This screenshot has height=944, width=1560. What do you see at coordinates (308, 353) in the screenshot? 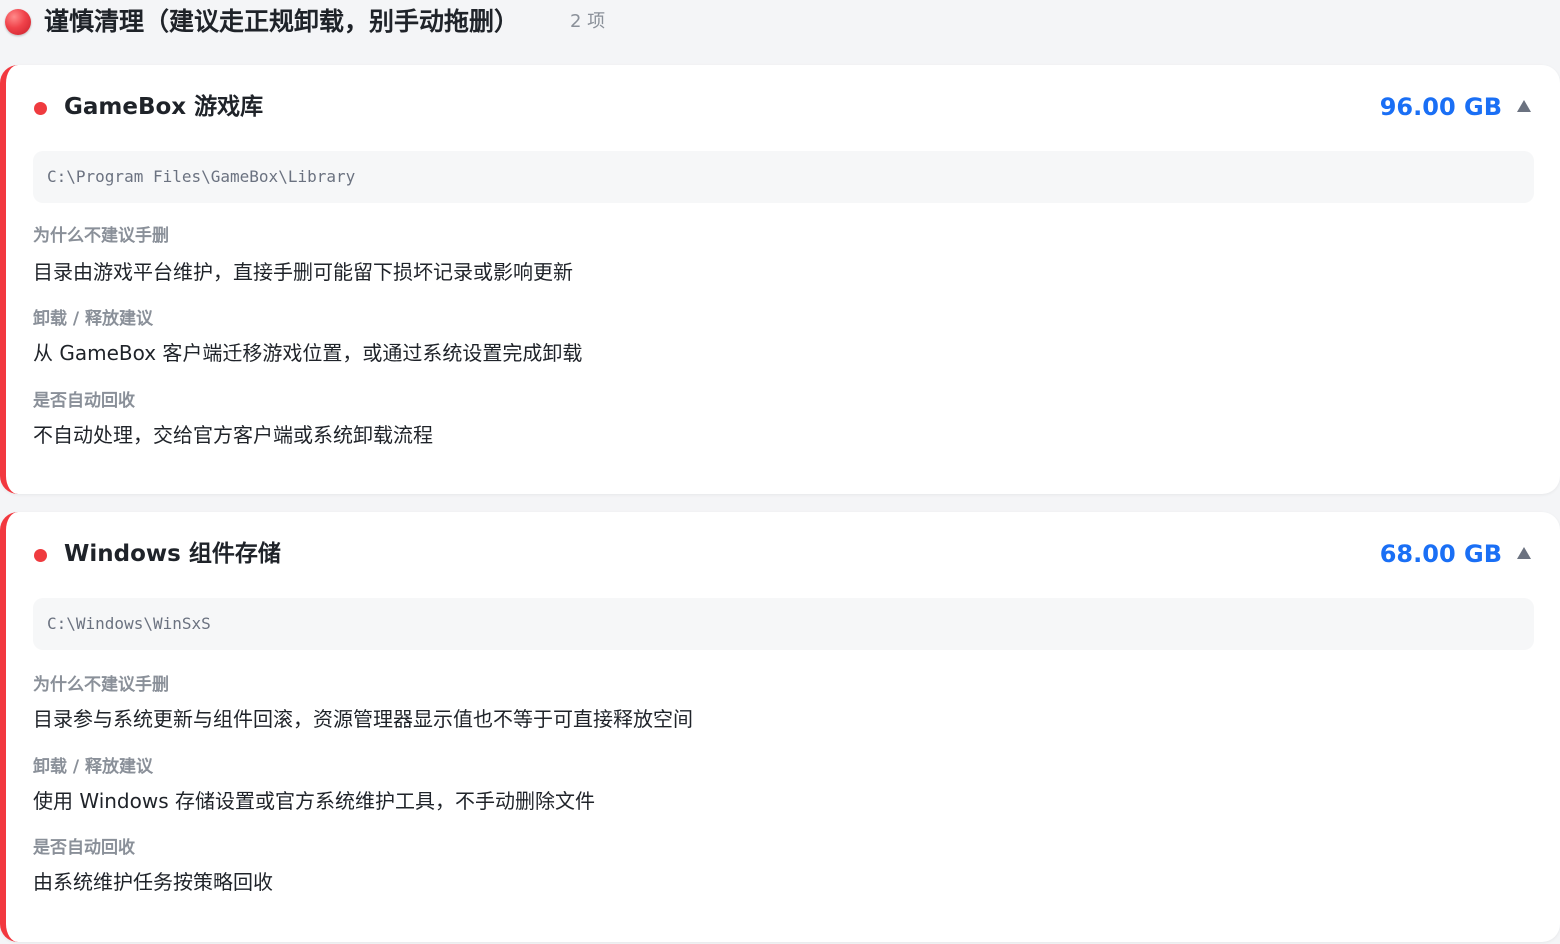
I see `uninstall-value: 从 GameBox 客户端迁移游戏位置，或通过系统设置完成卸载` at bounding box center [308, 353].